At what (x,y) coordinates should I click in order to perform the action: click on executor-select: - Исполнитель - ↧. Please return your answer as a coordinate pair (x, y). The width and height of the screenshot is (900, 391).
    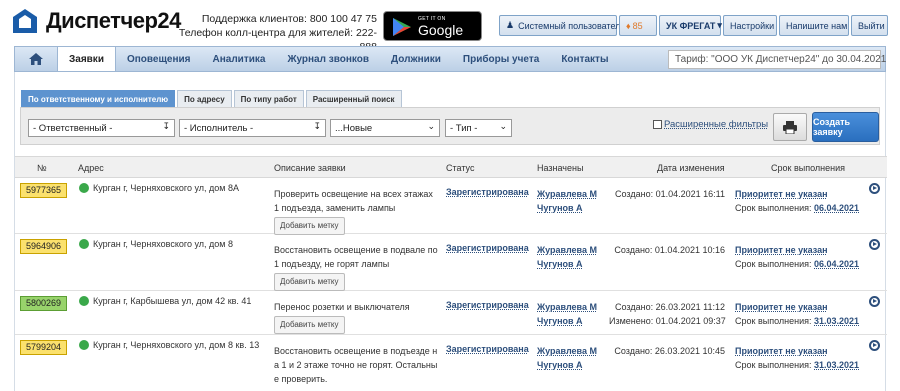
    Looking at the image, I should click on (252, 128).